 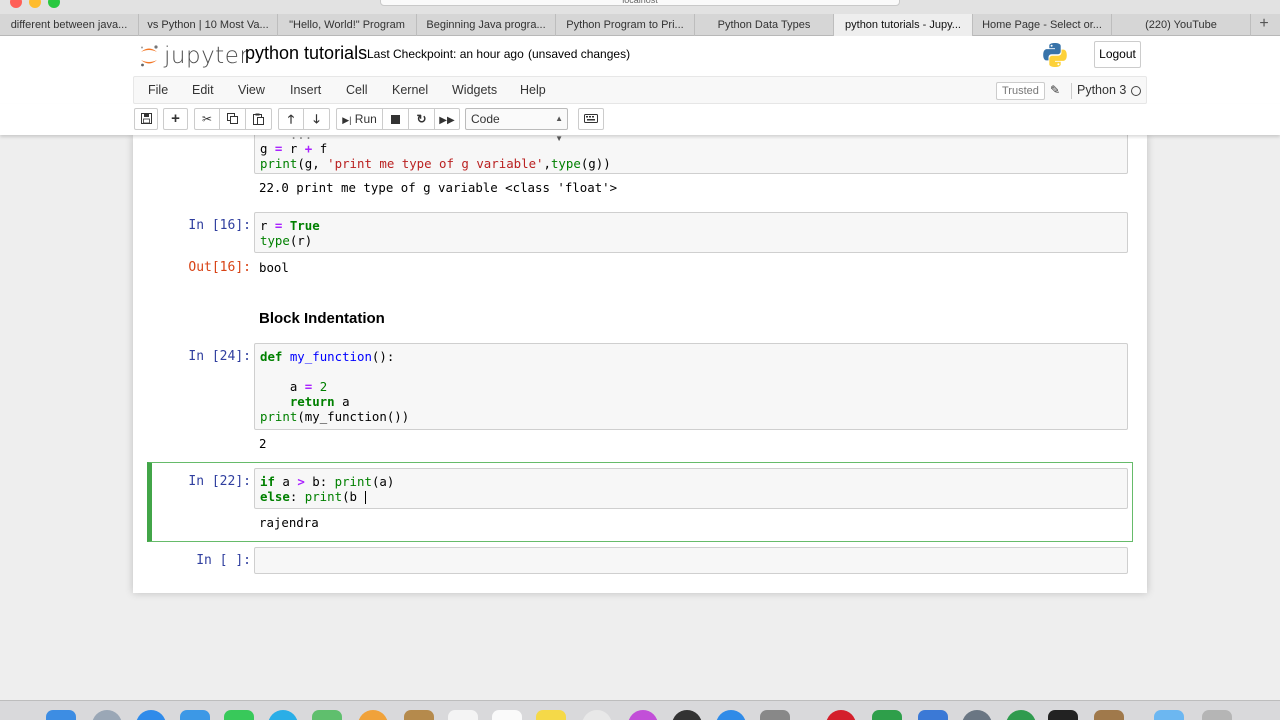 What do you see at coordinates (151, 715) in the screenshot?
I see `safari-icon` at bounding box center [151, 715].